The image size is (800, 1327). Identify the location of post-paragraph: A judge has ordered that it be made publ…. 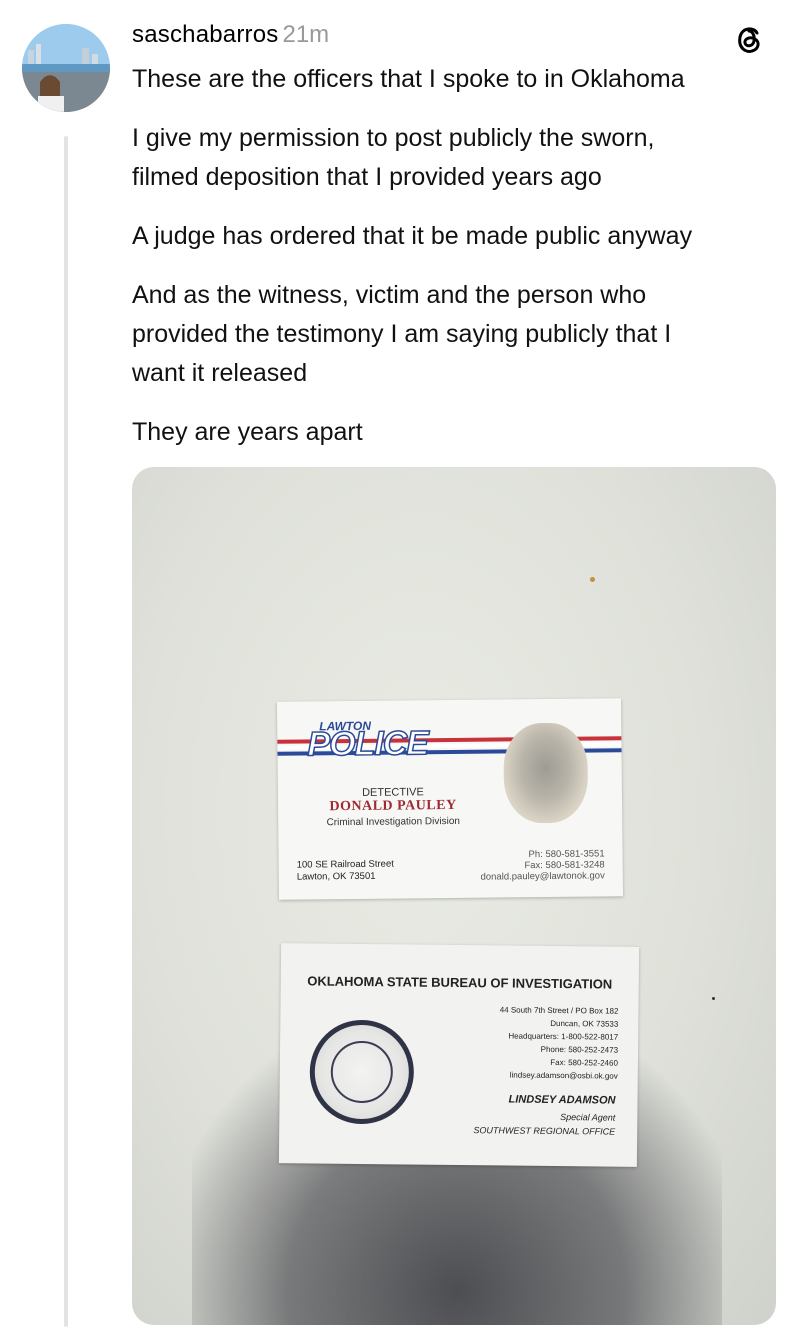
(412, 236).